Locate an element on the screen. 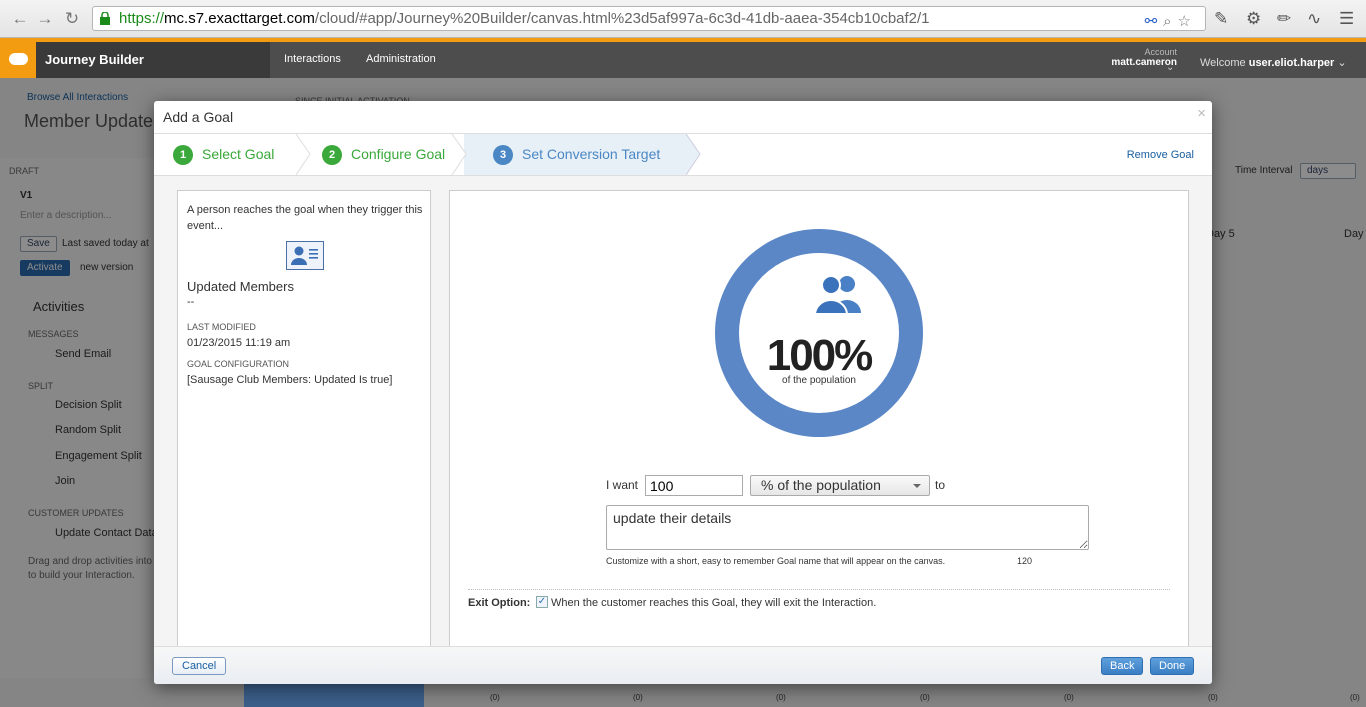 This screenshot has height=707, width=1366. pencil-icon: ✏ is located at coordinates (1284, 19).